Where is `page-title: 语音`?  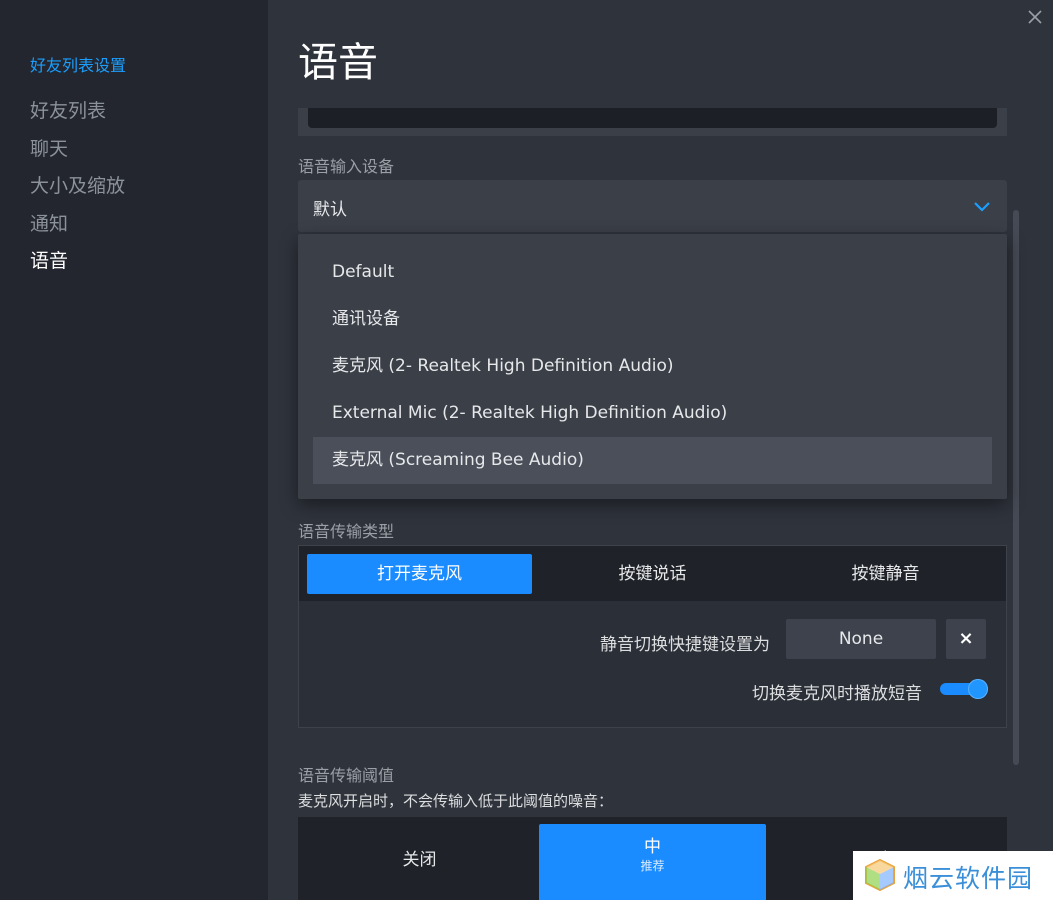 page-title: 语音 is located at coordinates (338, 63).